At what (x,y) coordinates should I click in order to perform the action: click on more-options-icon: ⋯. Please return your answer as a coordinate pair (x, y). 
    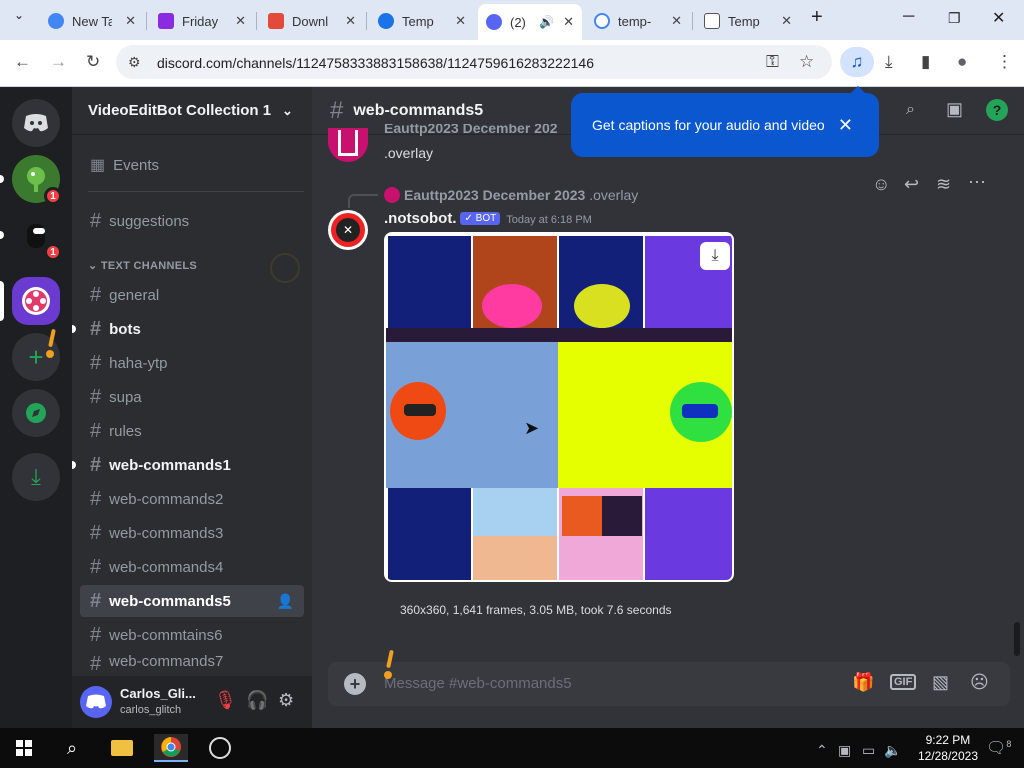
    Looking at the image, I should click on (977, 182).